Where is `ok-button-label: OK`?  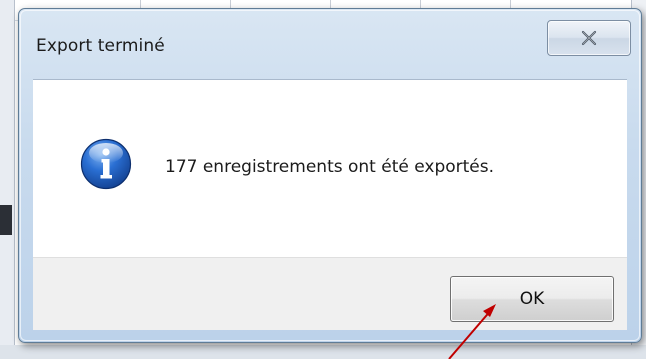 ok-button-label: OK is located at coordinates (532, 299).